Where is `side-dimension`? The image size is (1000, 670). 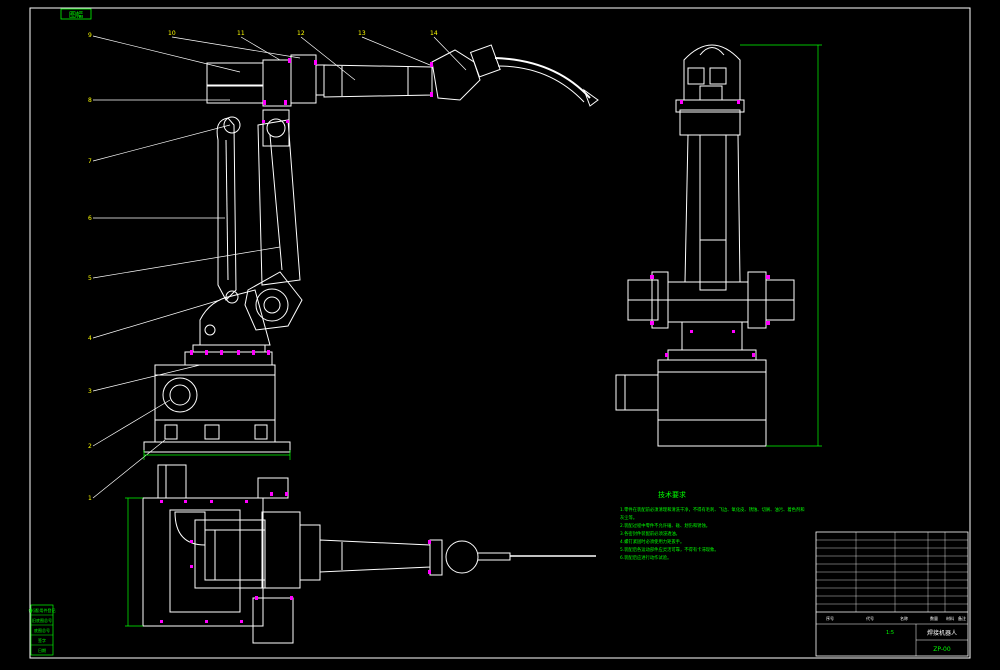 side-dimension is located at coordinates (781, 245).